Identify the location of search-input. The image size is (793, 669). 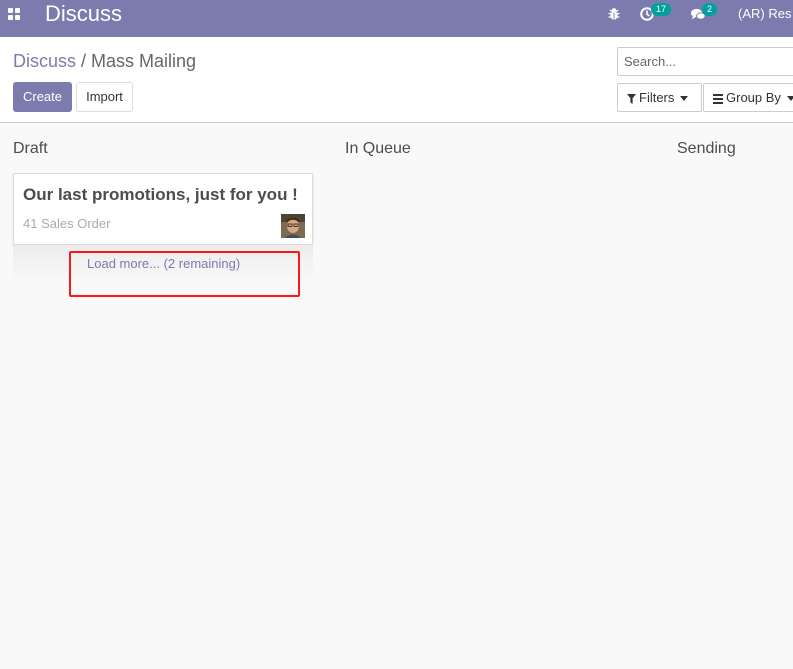
(705, 61).